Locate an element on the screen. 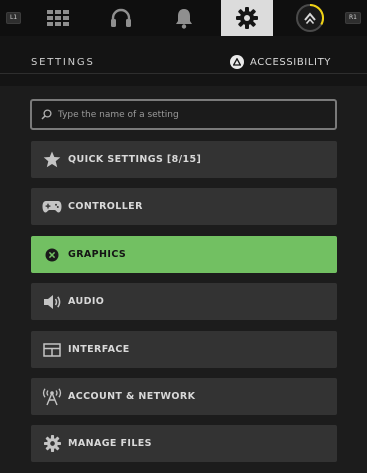 The image size is (367, 473). menu-item-quick-settings: QUICK SETTINGS [8/15] is located at coordinates (184, 159).